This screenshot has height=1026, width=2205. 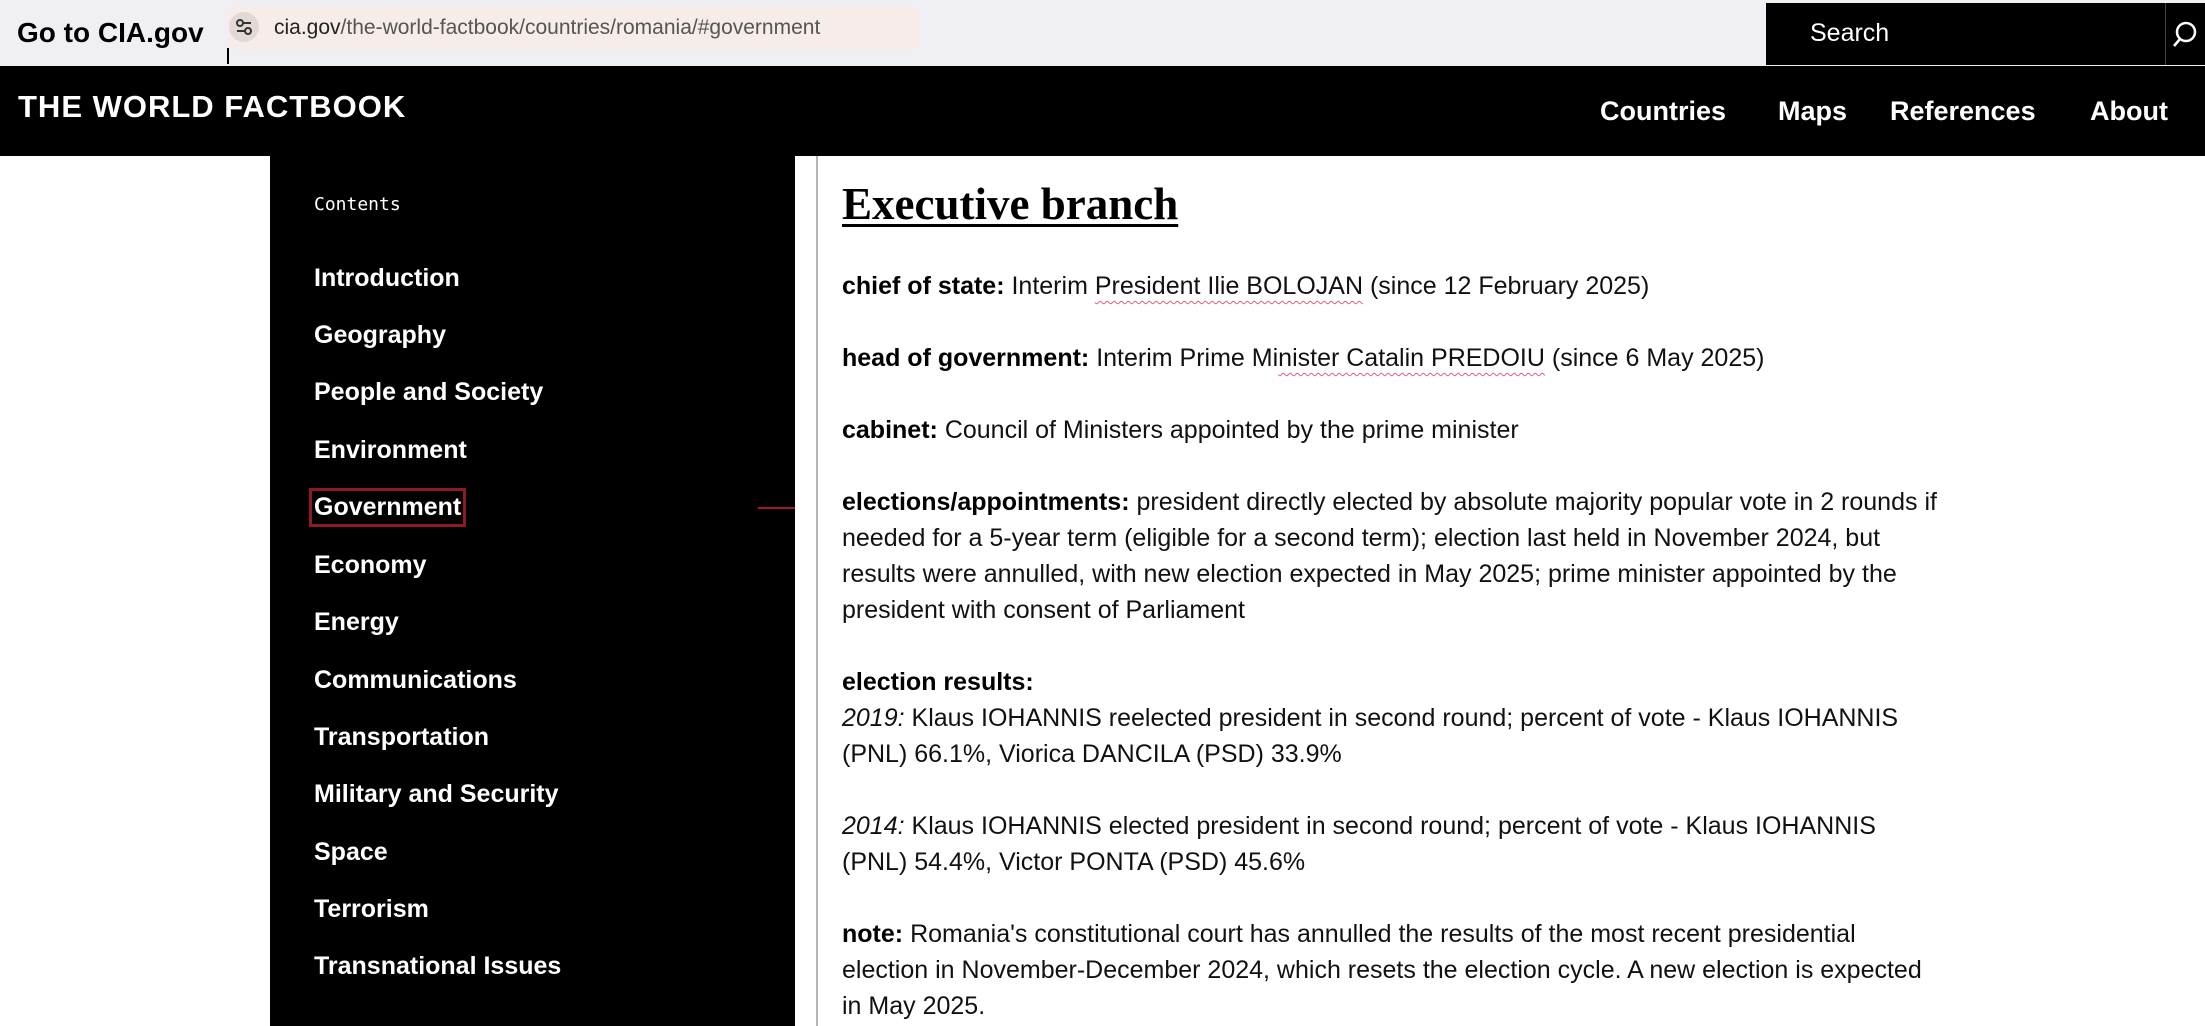 I want to click on result-year: 2019:, so click(x=873, y=718).